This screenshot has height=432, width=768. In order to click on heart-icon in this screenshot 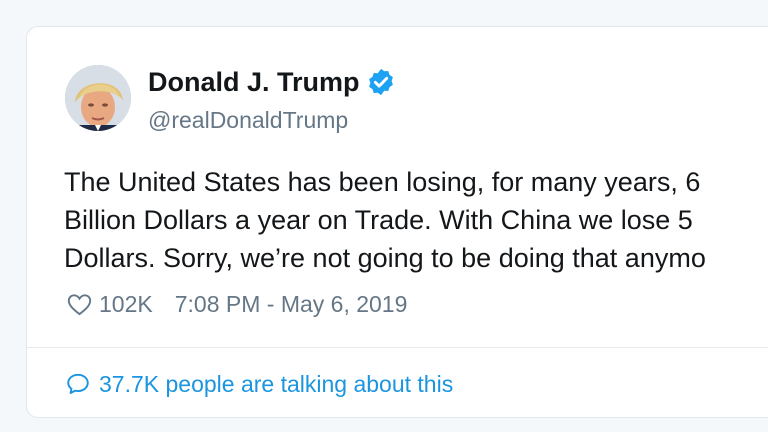, I will do `click(79, 304)`.